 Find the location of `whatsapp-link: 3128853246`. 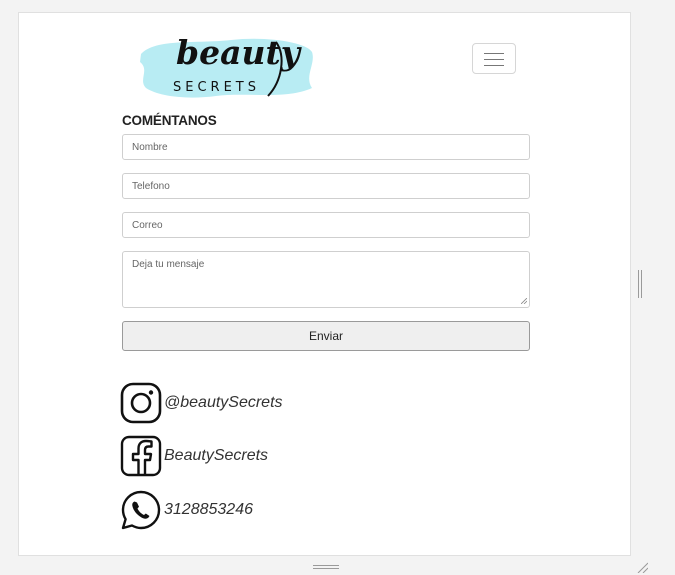

whatsapp-link: 3128853246 is located at coordinates (186, 510).